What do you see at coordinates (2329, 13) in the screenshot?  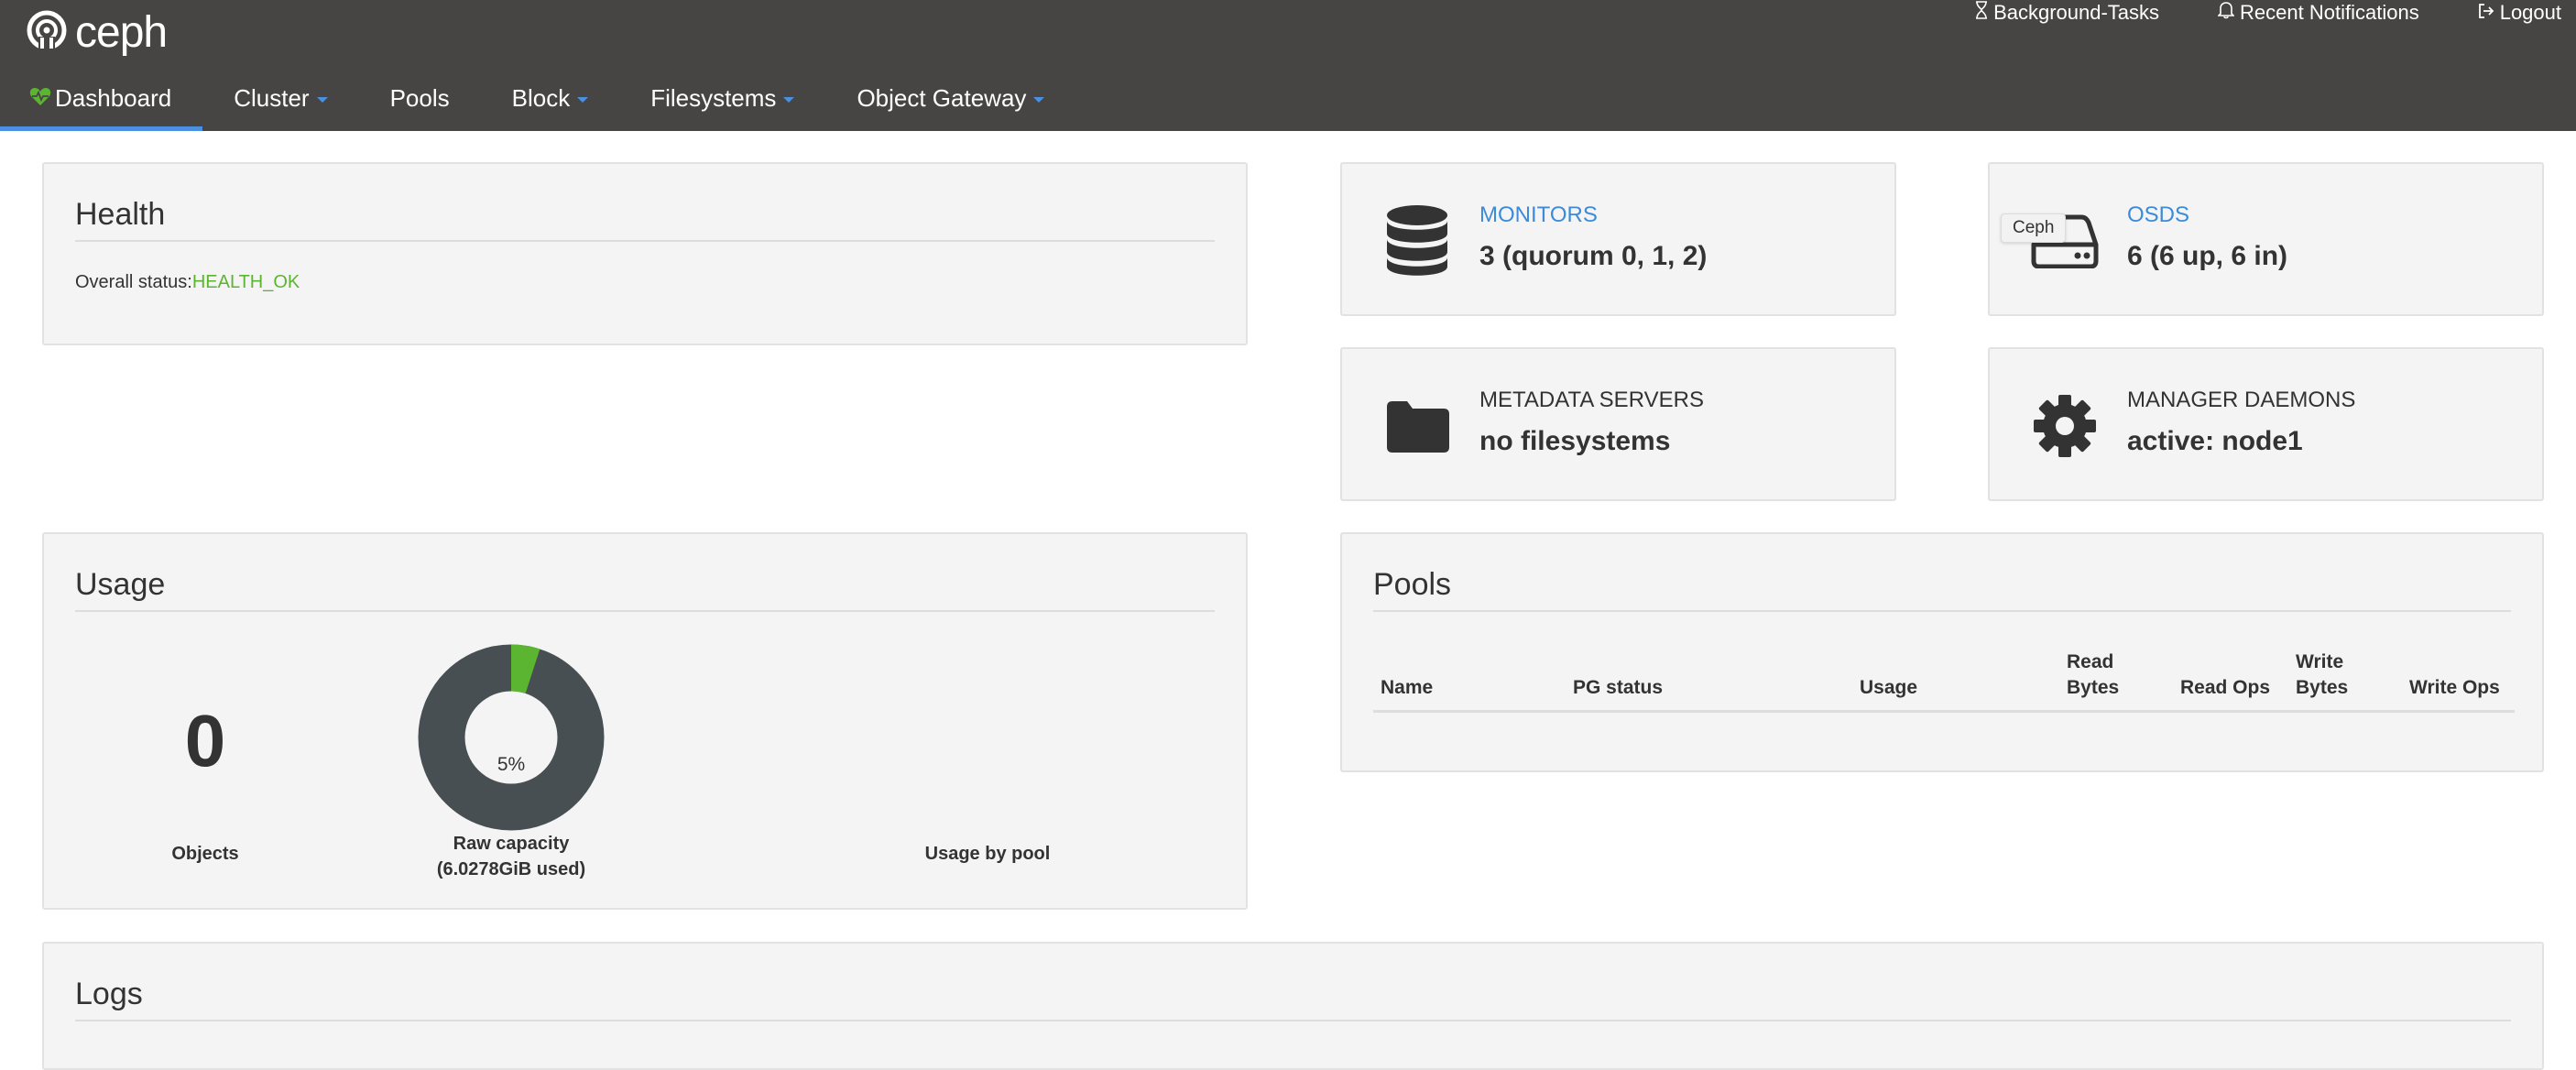 I see `recent-notifications-label: Recent Notifications` at bounding box center [2329, 13].